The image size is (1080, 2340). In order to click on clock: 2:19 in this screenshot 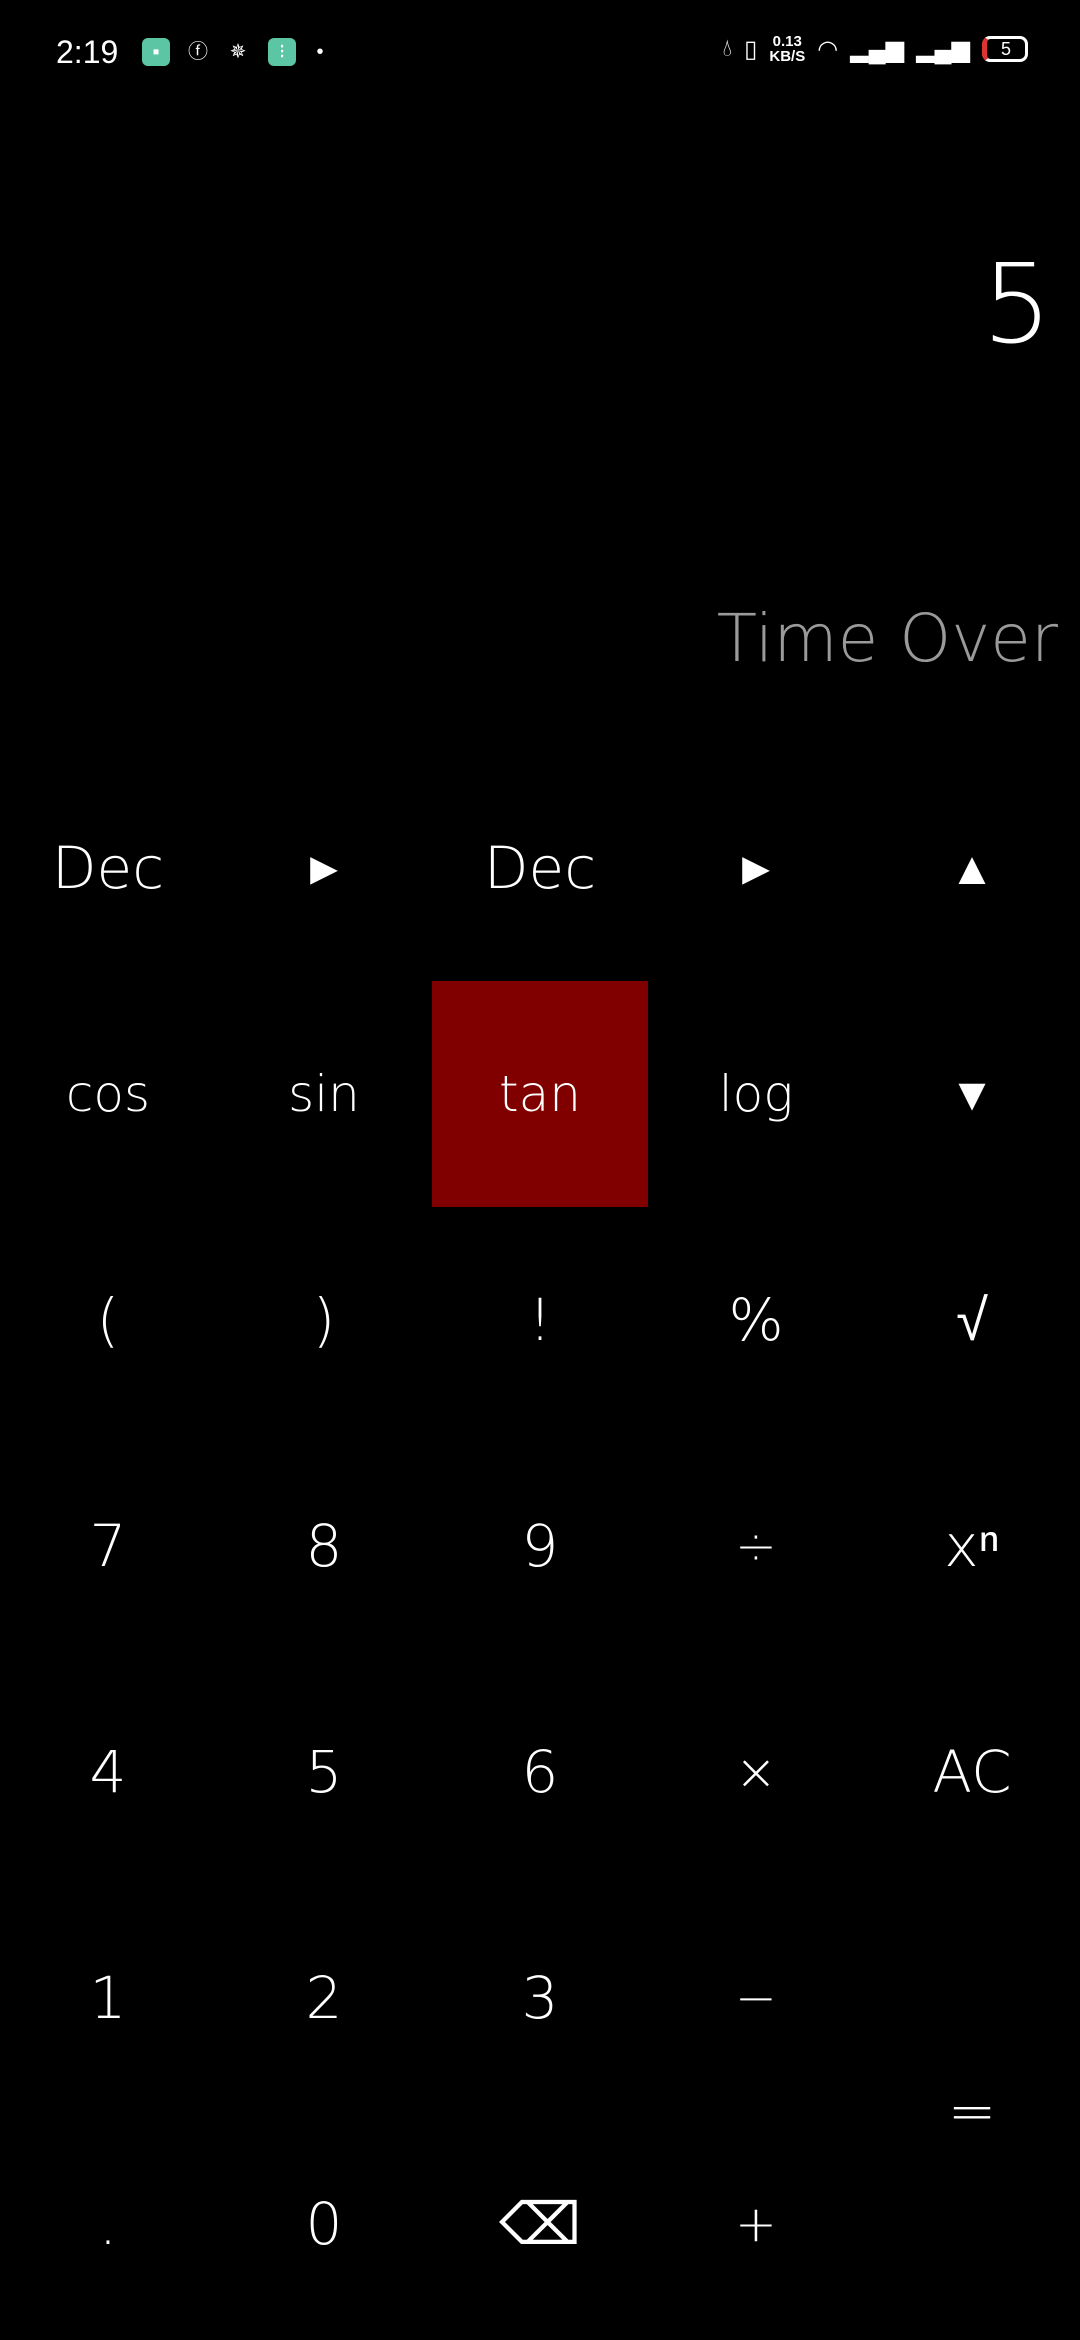, I will do `click(87, 52)`.